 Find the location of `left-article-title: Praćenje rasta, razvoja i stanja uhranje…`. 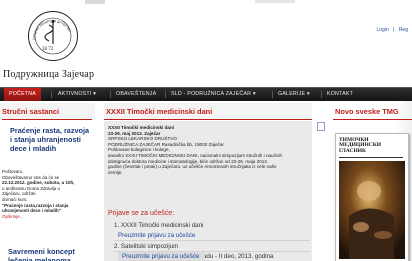

left-article-title: Praćenje rasta, razvoja i stanja uhranje… is located at coordinates (50, 139).